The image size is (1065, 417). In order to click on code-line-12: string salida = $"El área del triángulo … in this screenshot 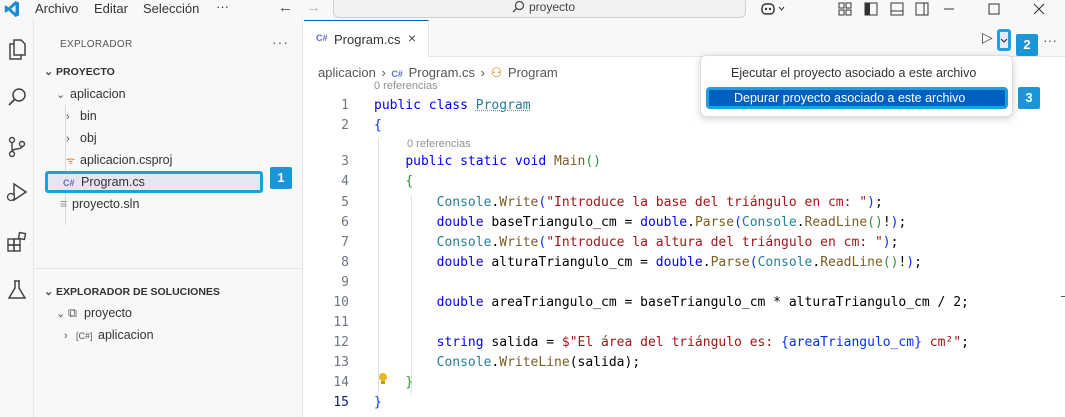, I will do `click(671, 342)`.